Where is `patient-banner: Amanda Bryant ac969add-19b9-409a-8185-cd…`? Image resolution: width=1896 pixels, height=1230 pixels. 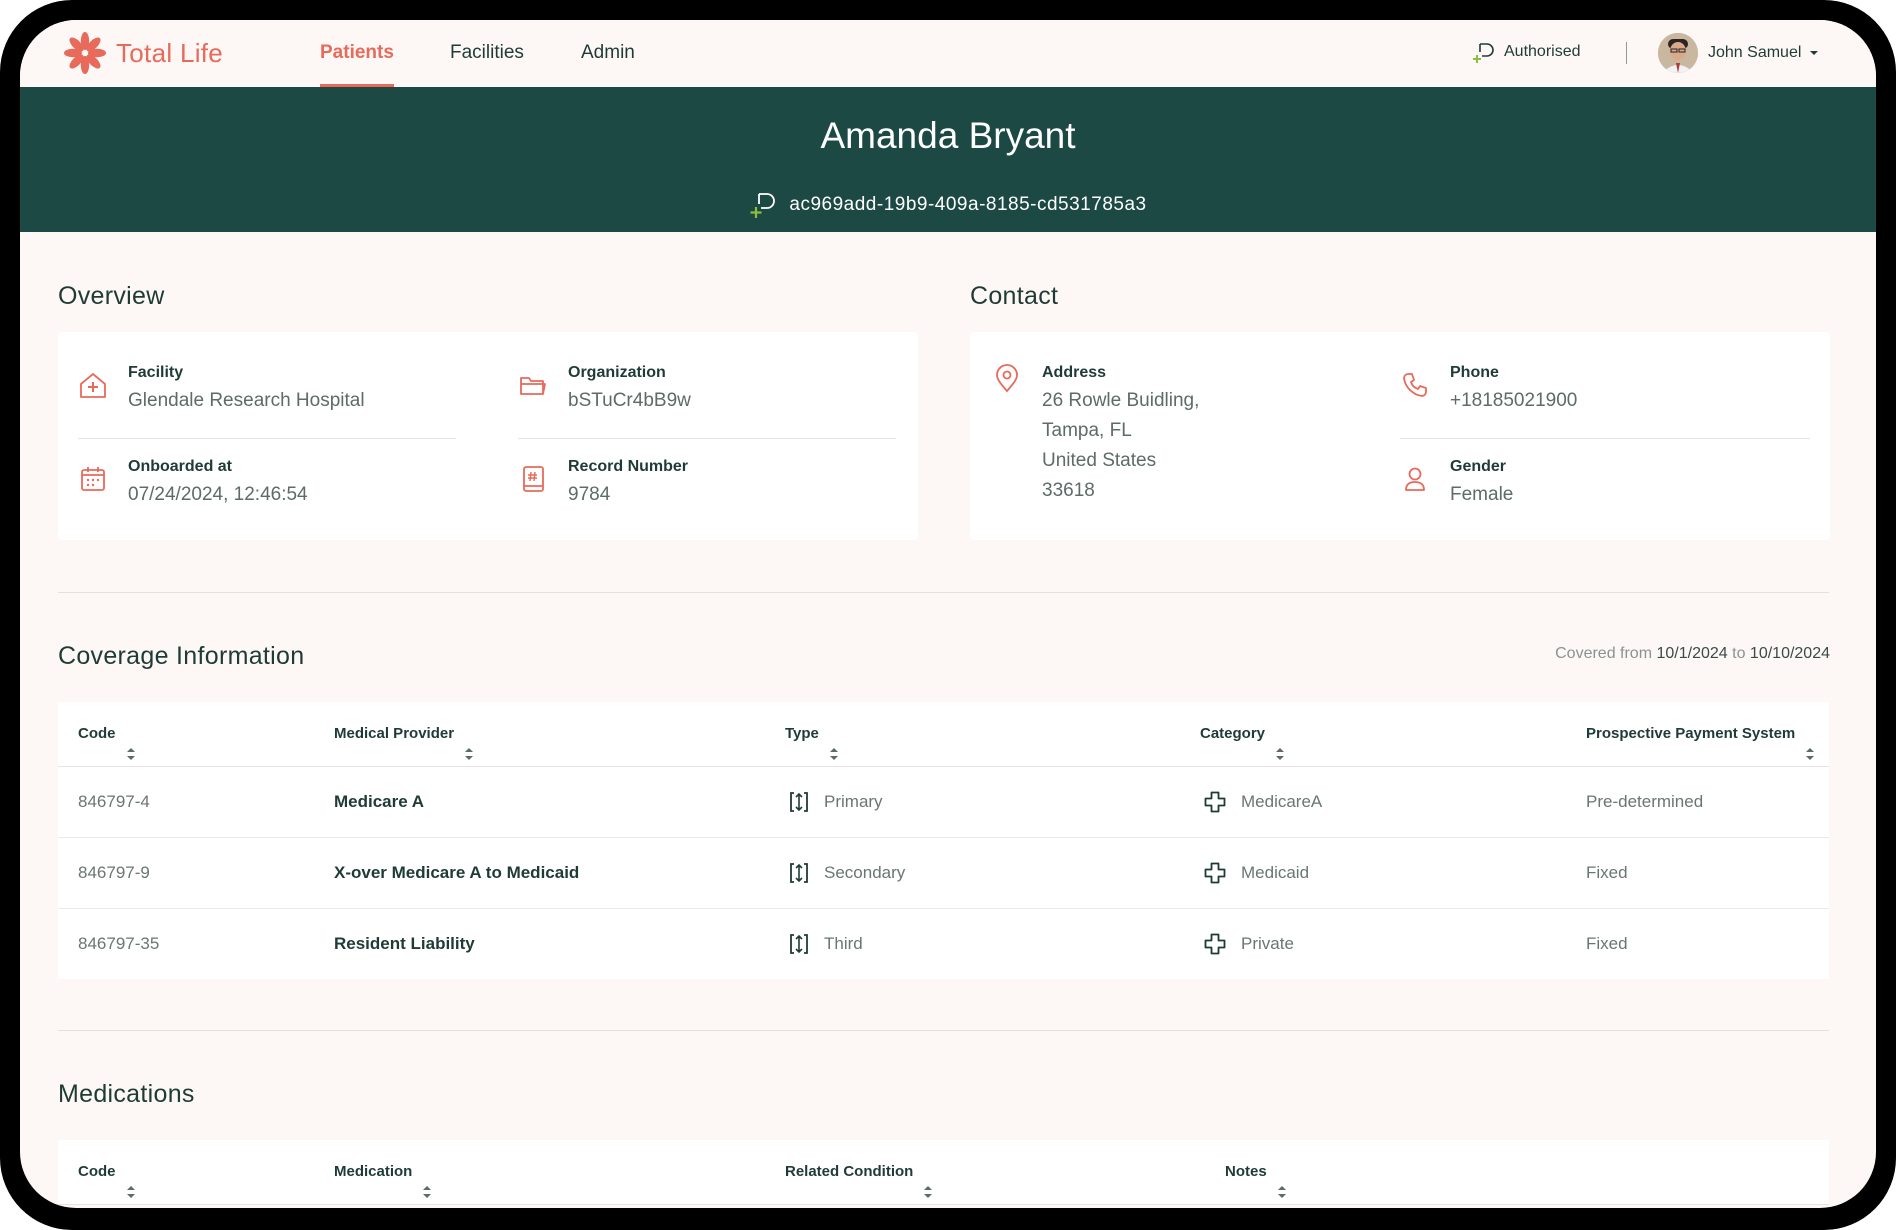 patient-banner: Amanda Bryant ac969add-19b9-409a-8185-cd… is located at coordinates (948, 159).